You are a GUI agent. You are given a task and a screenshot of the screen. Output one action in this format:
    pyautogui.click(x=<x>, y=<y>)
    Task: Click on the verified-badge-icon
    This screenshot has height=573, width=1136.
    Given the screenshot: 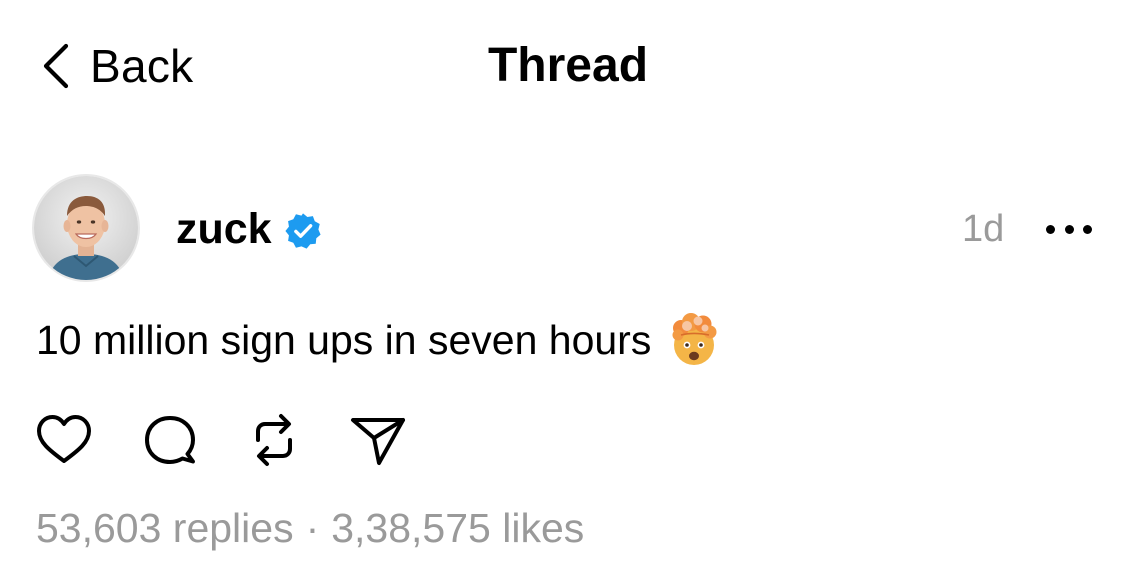 What is the action you would take?
    pyautogui.click(x=303, y=231)
    